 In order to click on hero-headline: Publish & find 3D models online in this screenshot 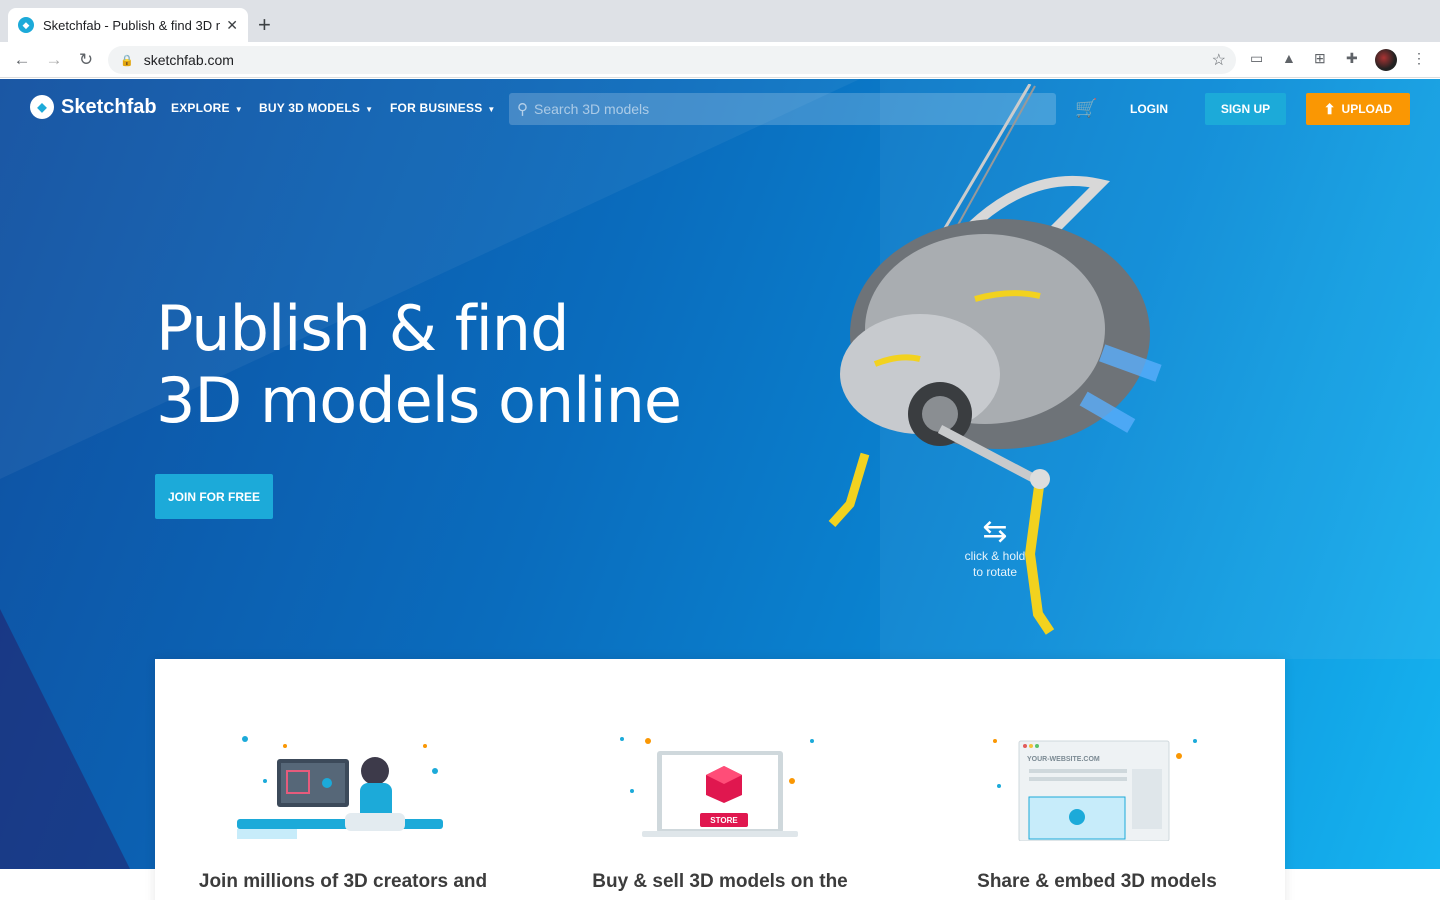, I will do `click(419, 364)`.